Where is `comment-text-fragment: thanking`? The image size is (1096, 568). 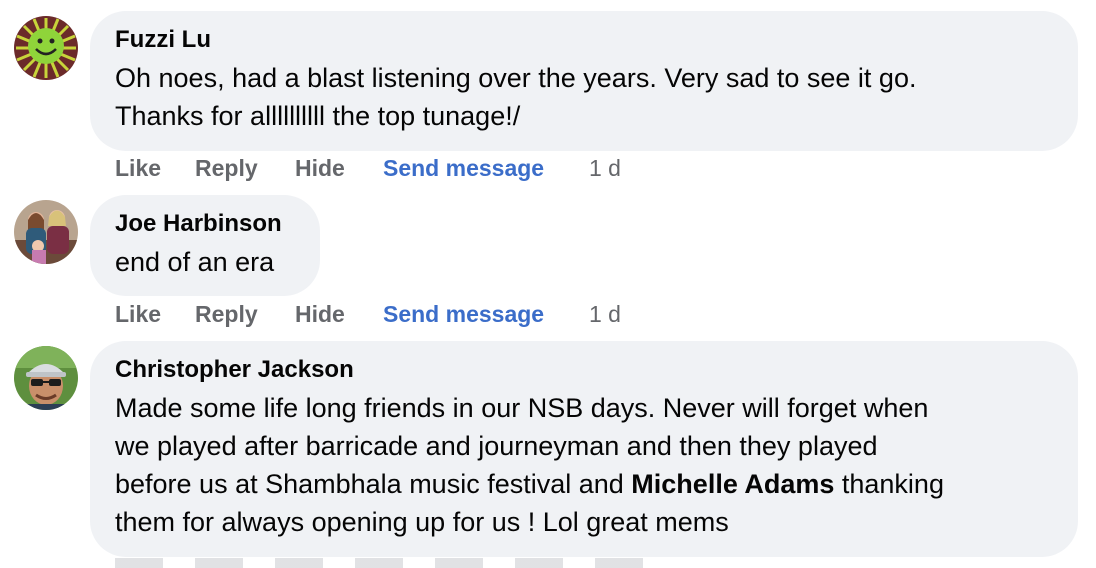 comment-text-fragment: thanking is located at coordinates (889, 484).